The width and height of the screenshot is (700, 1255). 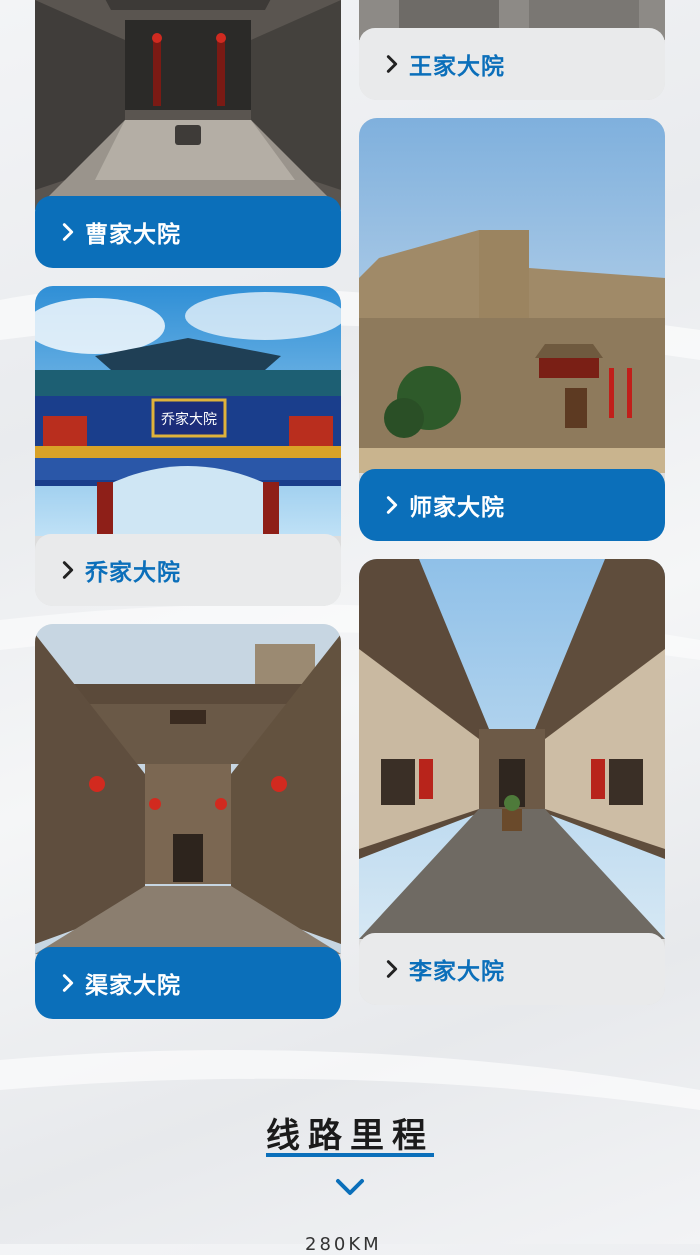 I want to click on card-wangjia: 王家大院, so click(x=512, y=50).